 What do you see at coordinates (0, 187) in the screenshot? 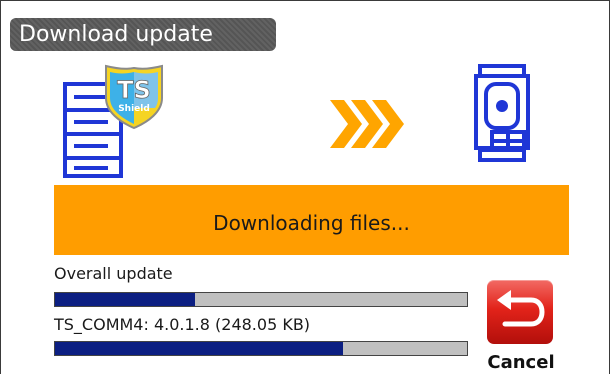
I see `left-border` at bounding box center [0, 187].